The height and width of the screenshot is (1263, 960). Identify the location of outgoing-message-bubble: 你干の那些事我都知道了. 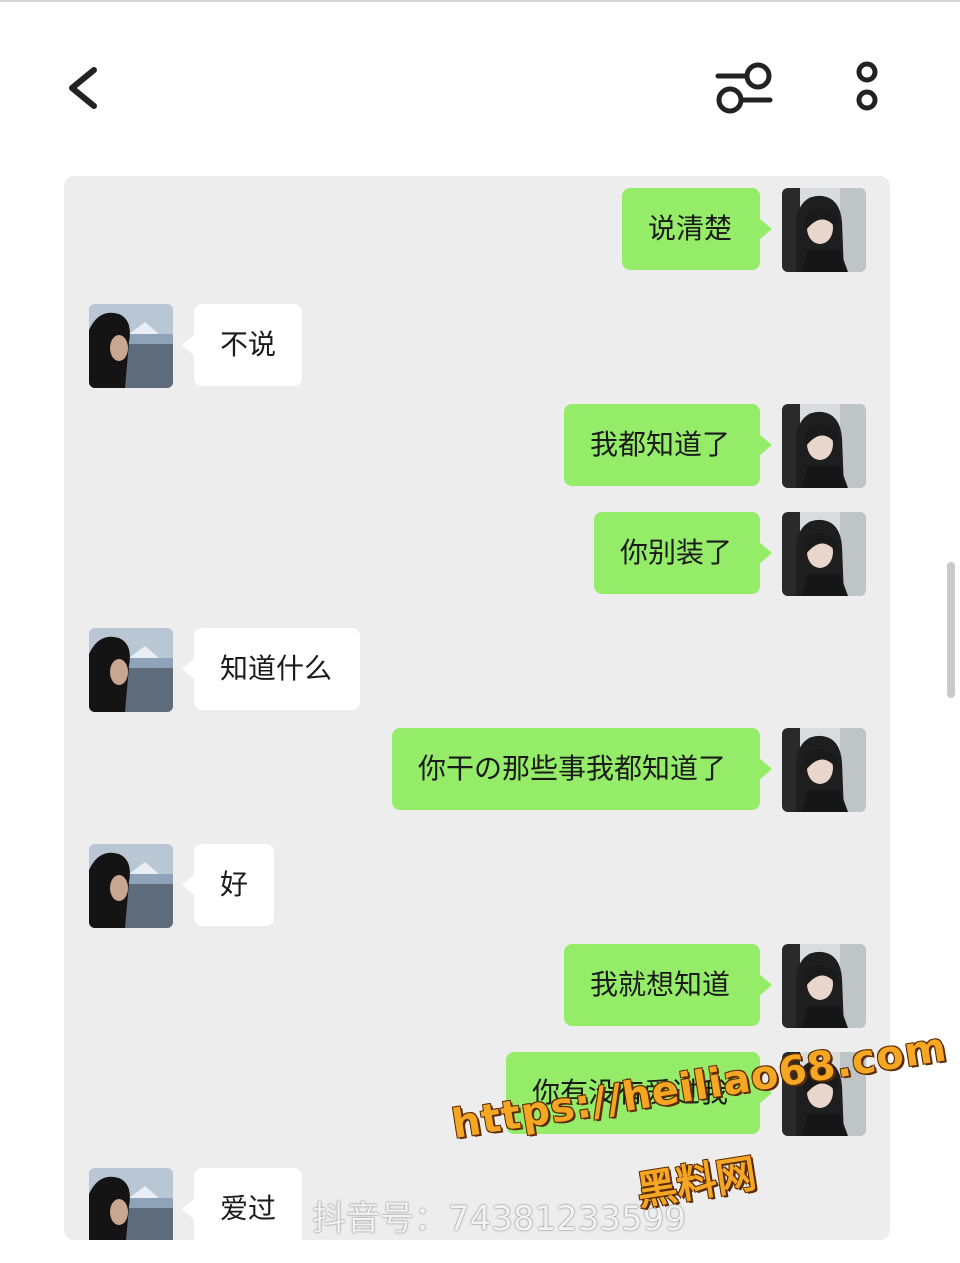
(582, 769).